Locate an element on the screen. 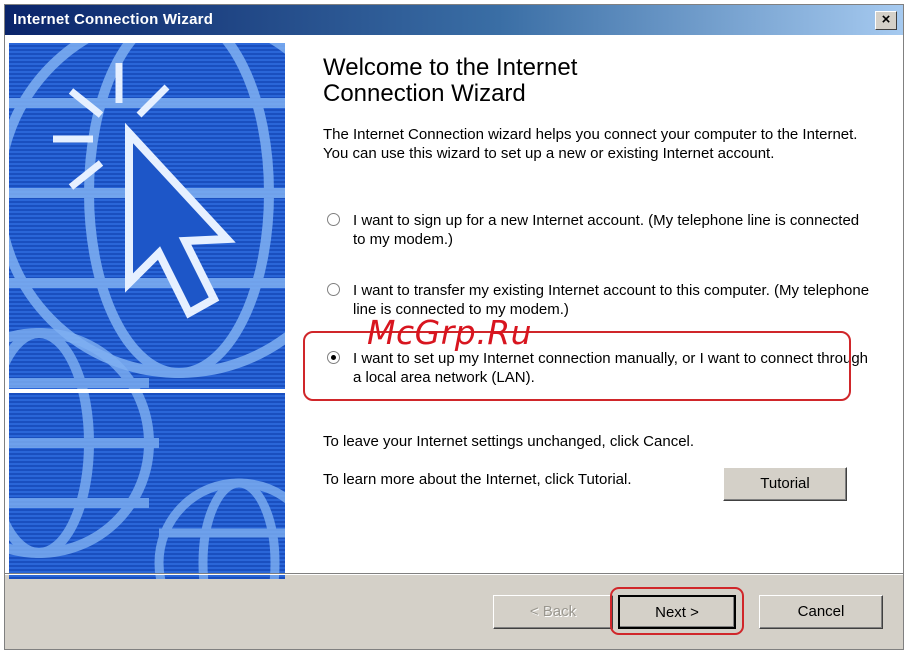 This screenshot has width=910, height=656. tutorial-button: Tutorial is located at coordinates (785, 484).